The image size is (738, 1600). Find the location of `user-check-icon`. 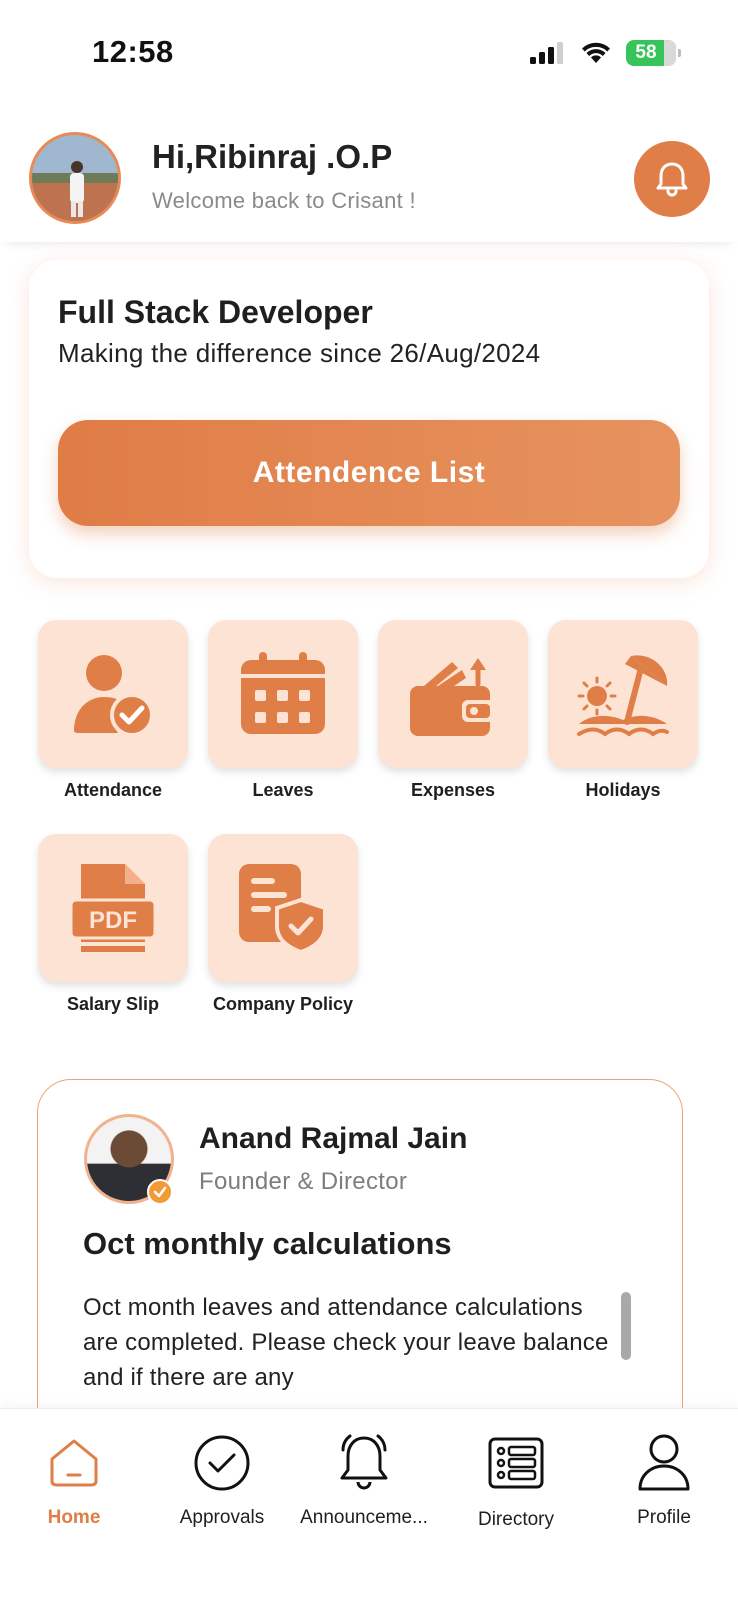

user-check-icon is located at coordinates (114, 696).